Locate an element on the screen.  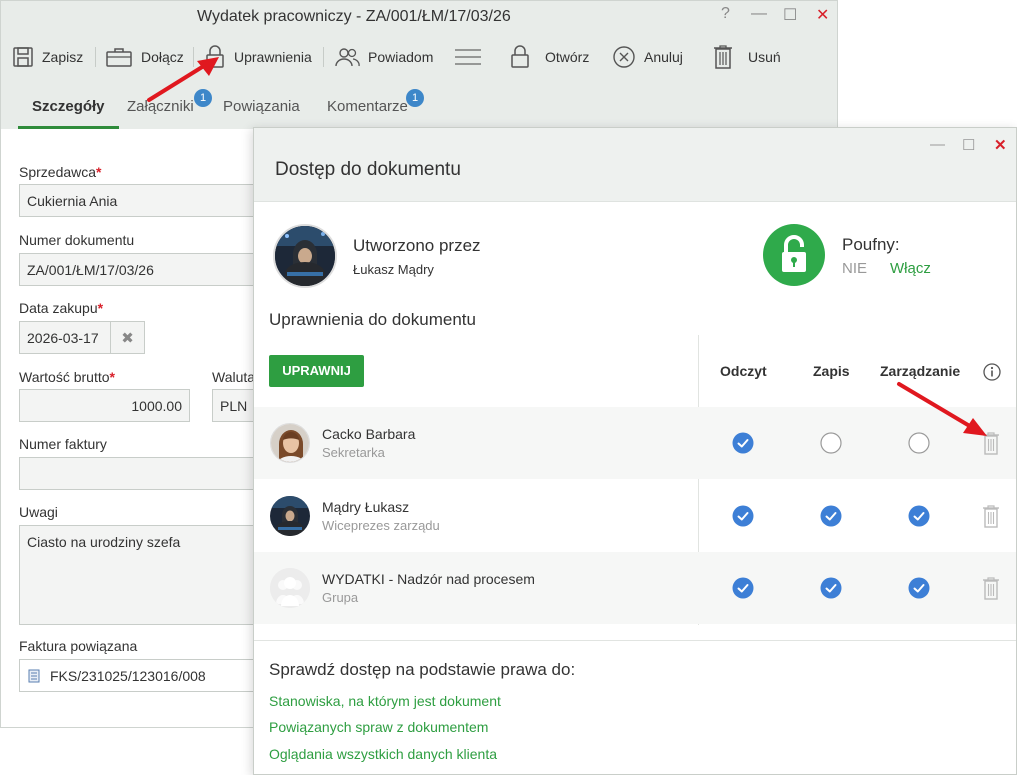
notify-label: Powiadom is located at coordinates (401, 57).